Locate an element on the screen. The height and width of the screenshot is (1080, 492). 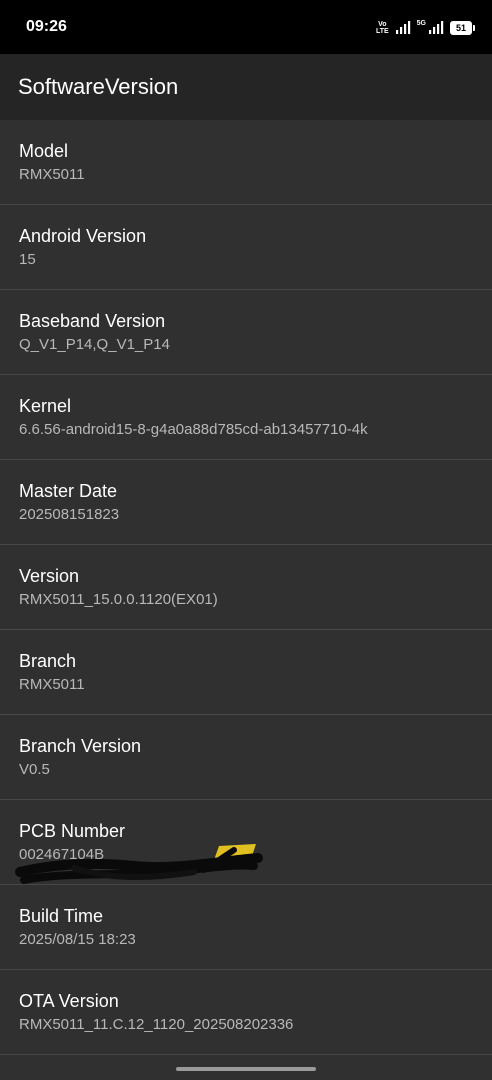
app-bar: SoftwareVersion is located at coordinates (246, 87).